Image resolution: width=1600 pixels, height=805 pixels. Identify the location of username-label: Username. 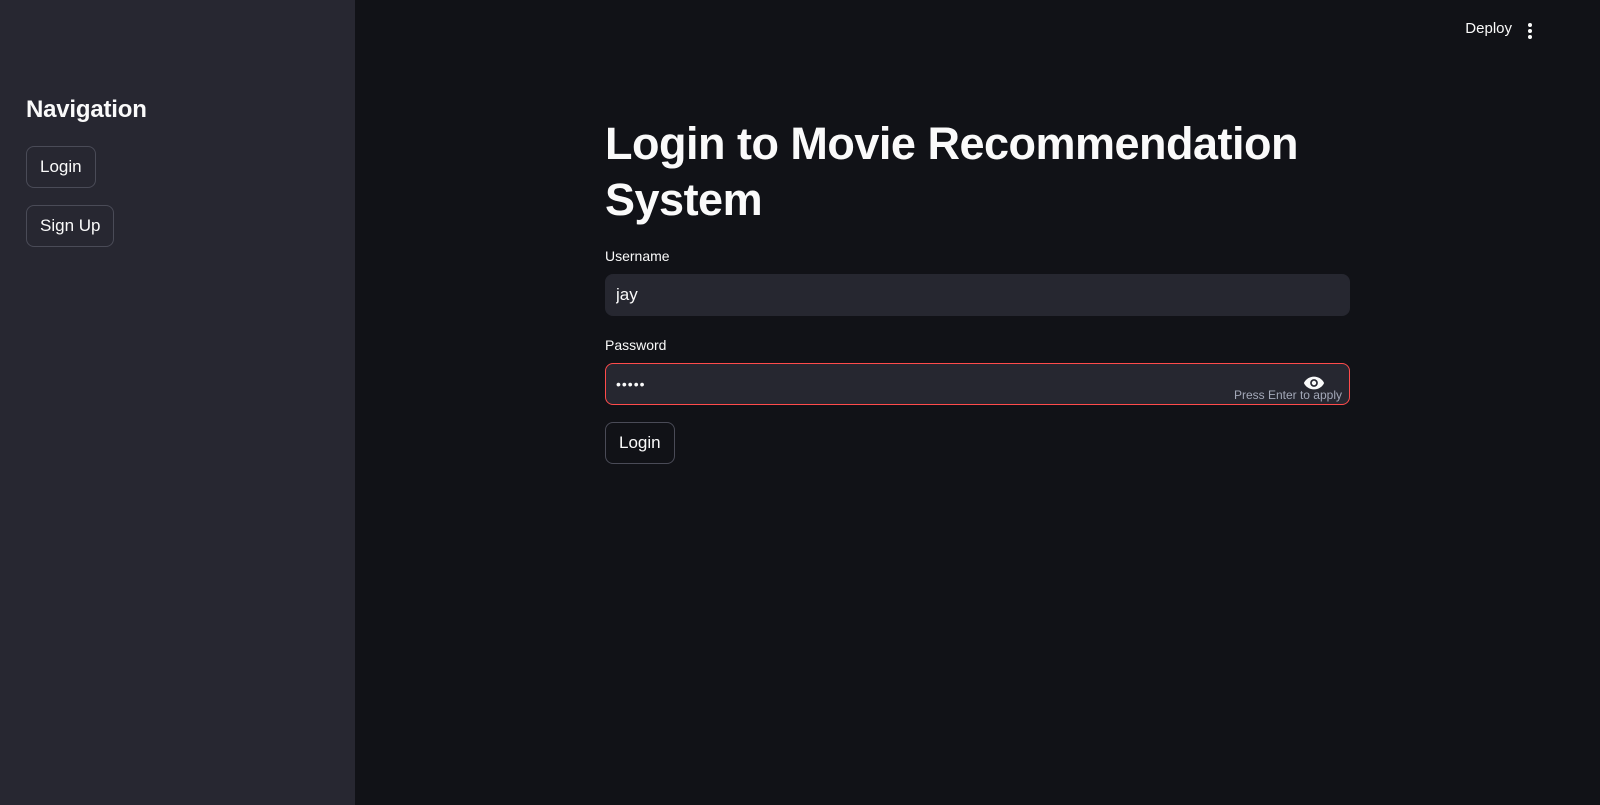
(637, 256).